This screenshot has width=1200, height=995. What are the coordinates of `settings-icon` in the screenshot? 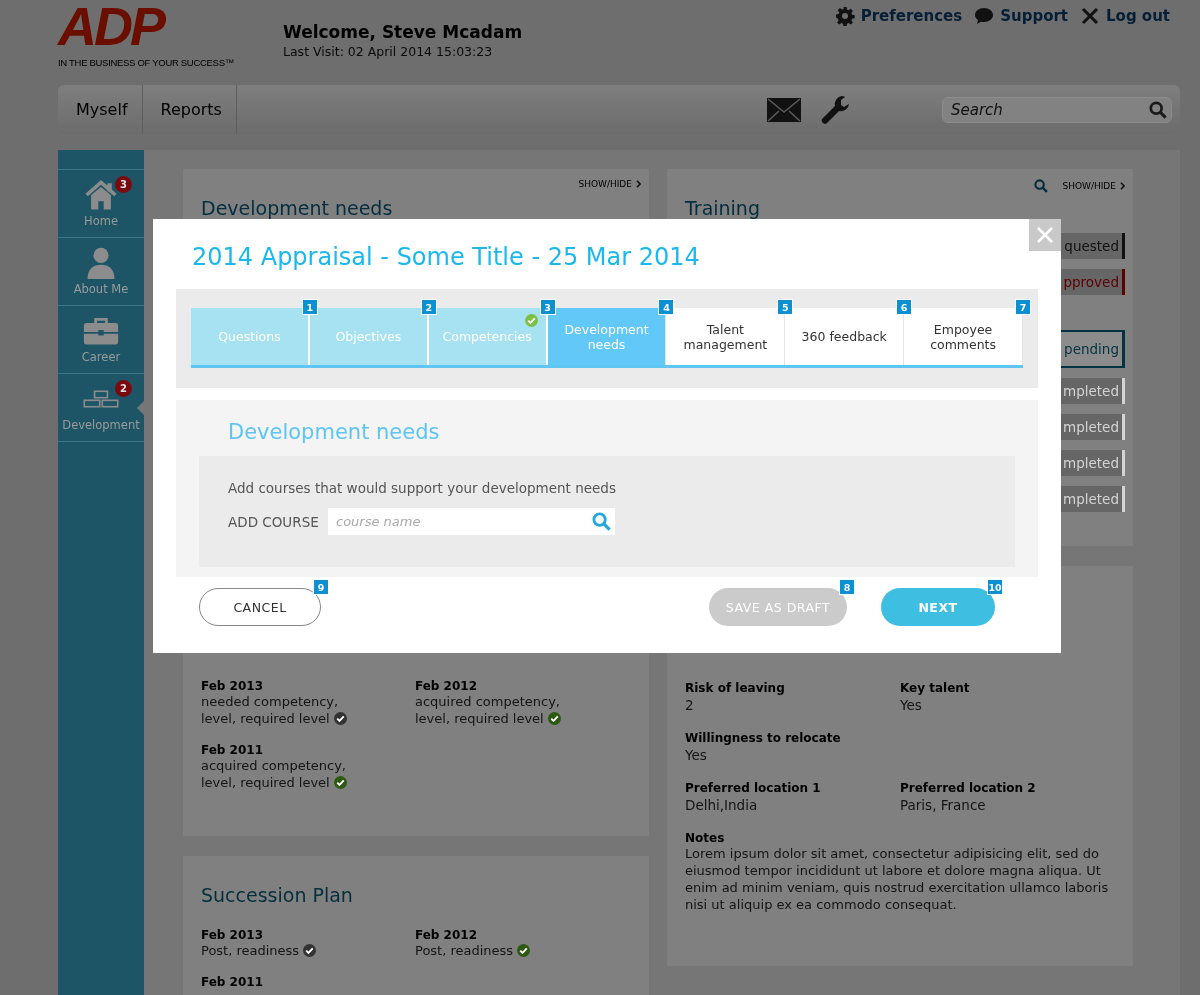 It's located at (844, 16).